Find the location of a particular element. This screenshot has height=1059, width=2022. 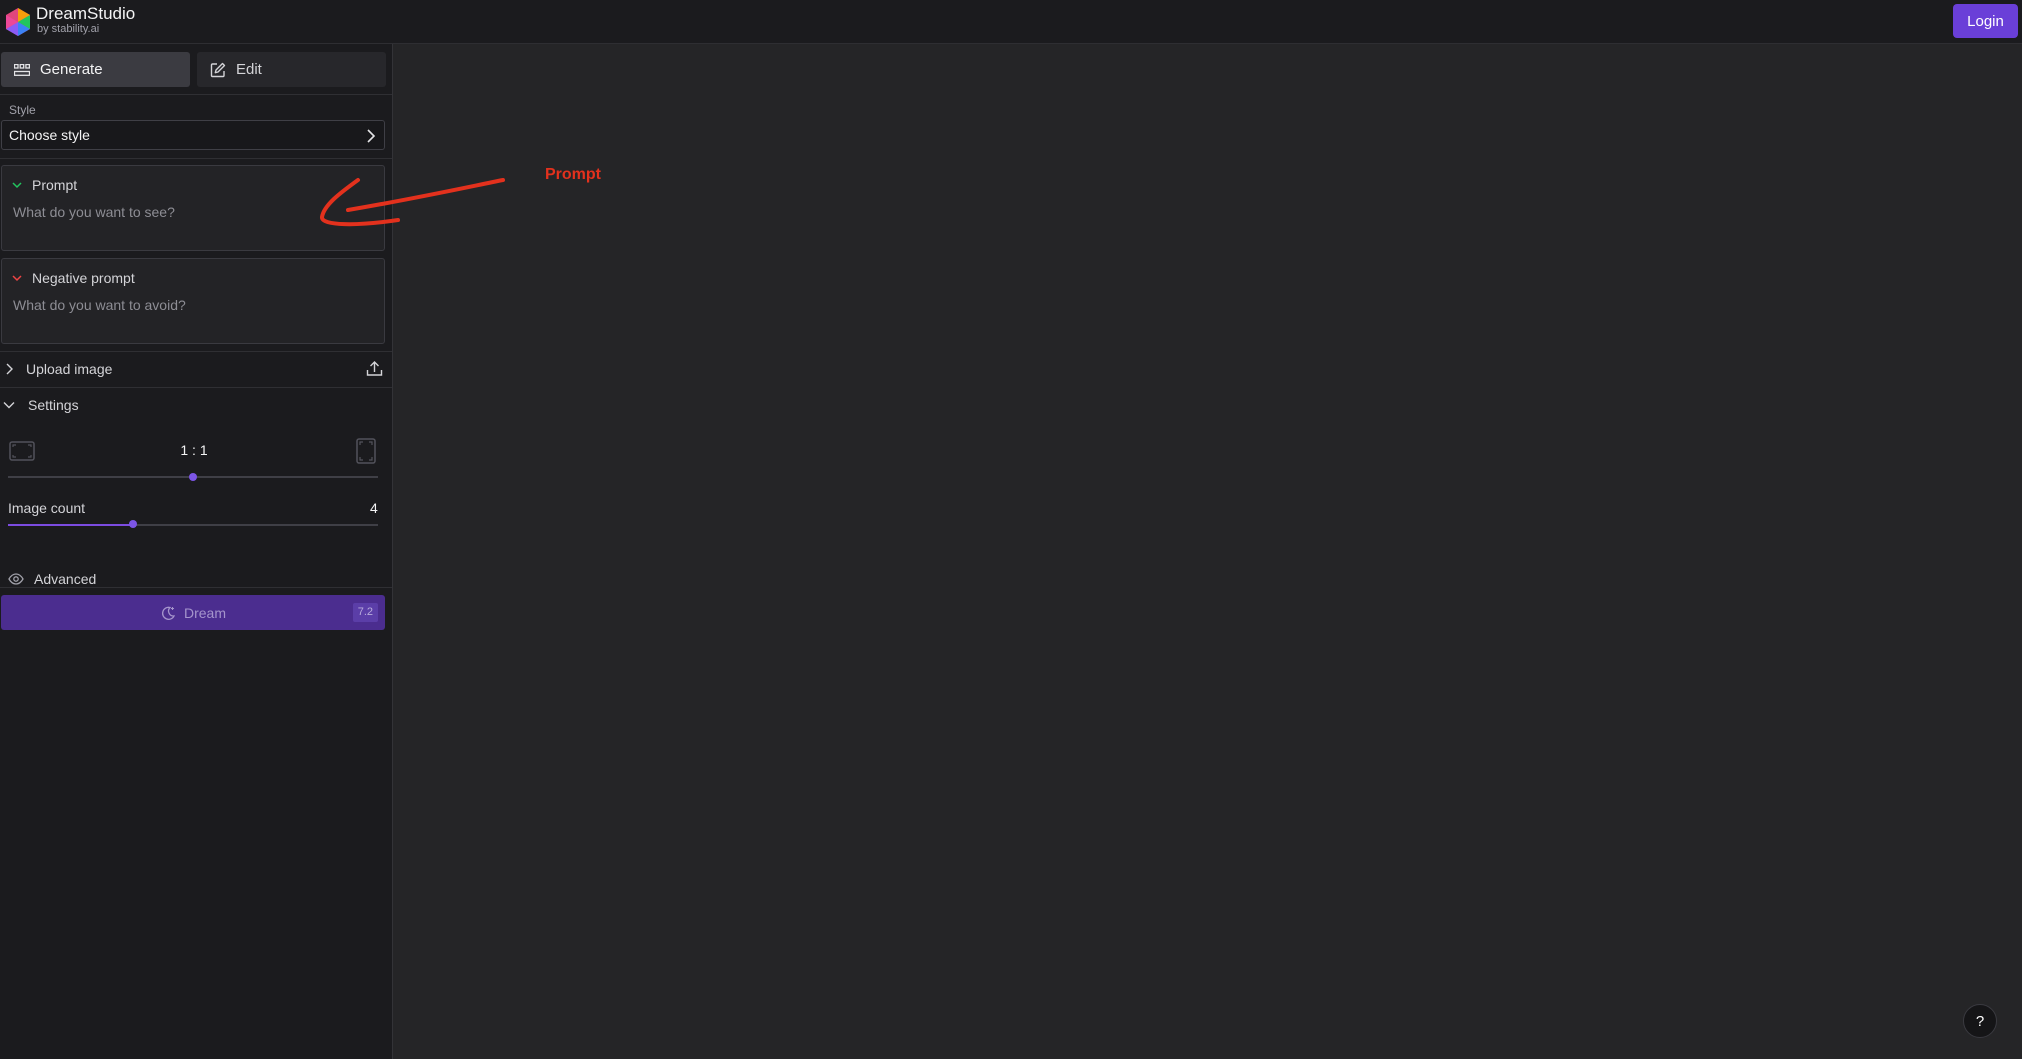

negative-prompt-header: Negative prompt is located at coordinates (73, 278).